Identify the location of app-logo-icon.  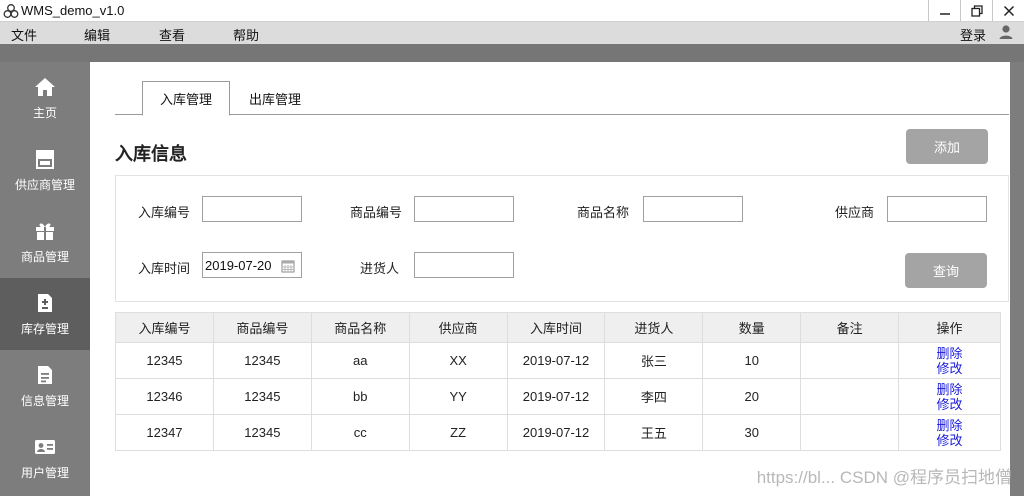
(11, 11).